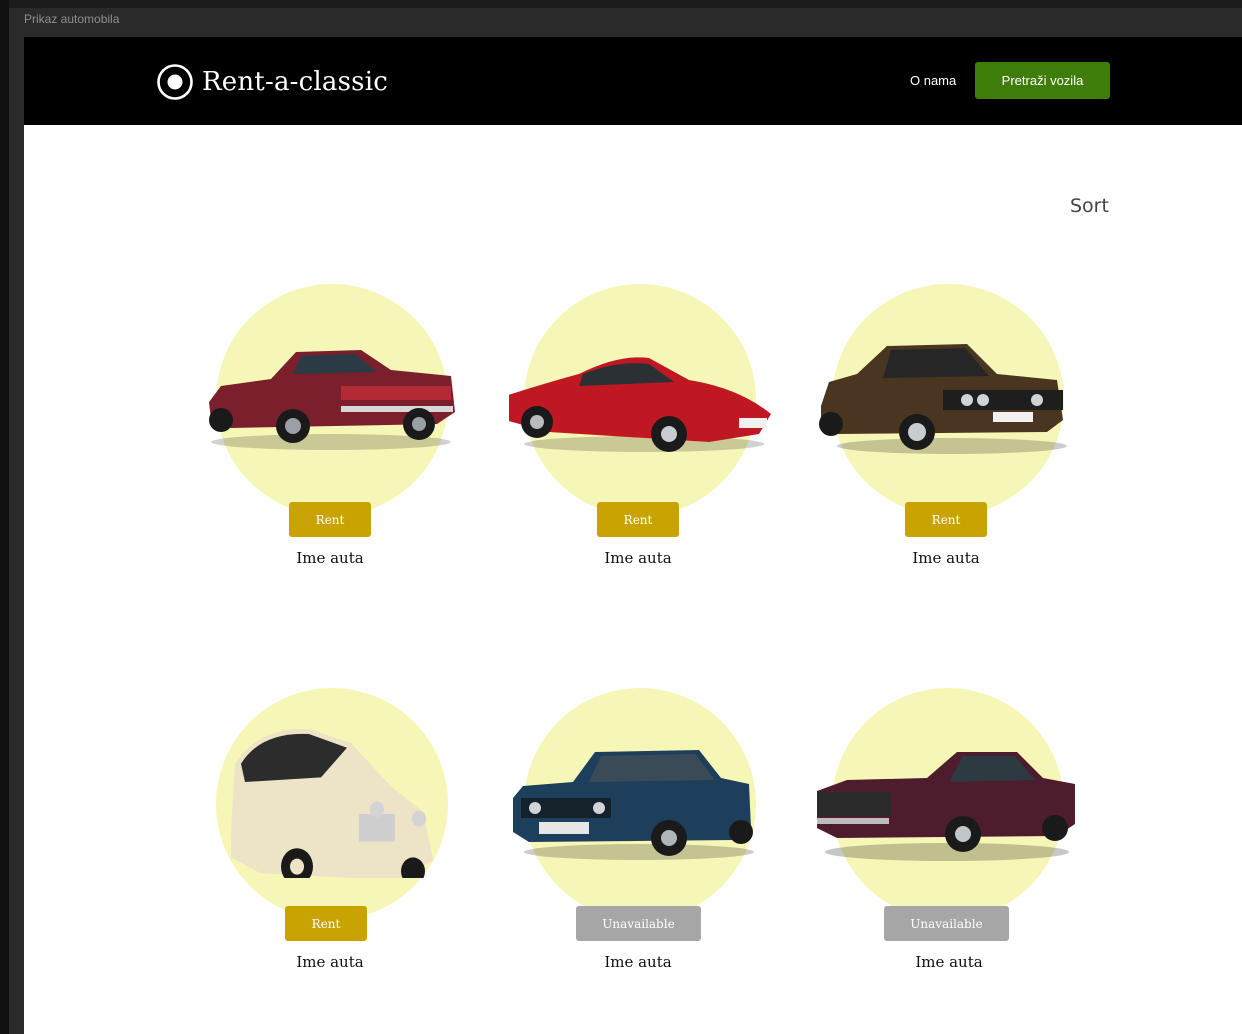 Image resolution: width=1242 pixels, height=1034 pixels. Describe the element at coordinates (640, 394) in the screenshot. I see `sports-car-icon` at that location.